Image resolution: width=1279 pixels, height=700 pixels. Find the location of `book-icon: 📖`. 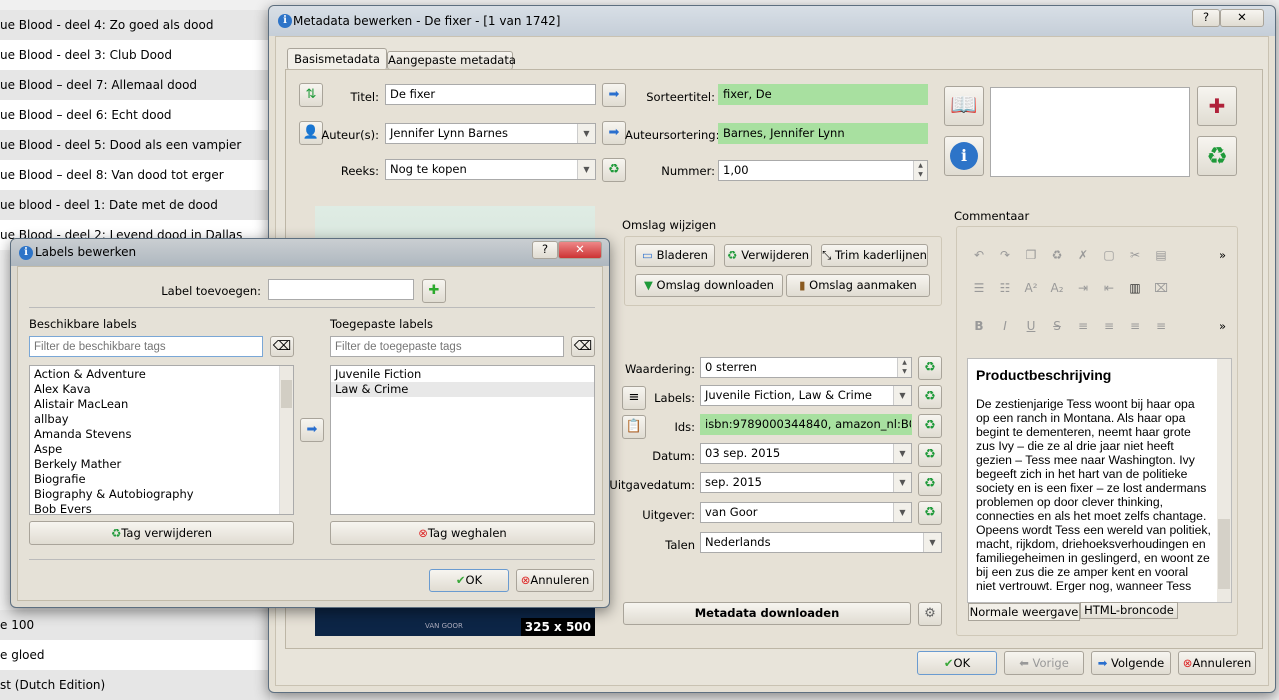

book-icon: 📖 is located at coordinates (964, 106).